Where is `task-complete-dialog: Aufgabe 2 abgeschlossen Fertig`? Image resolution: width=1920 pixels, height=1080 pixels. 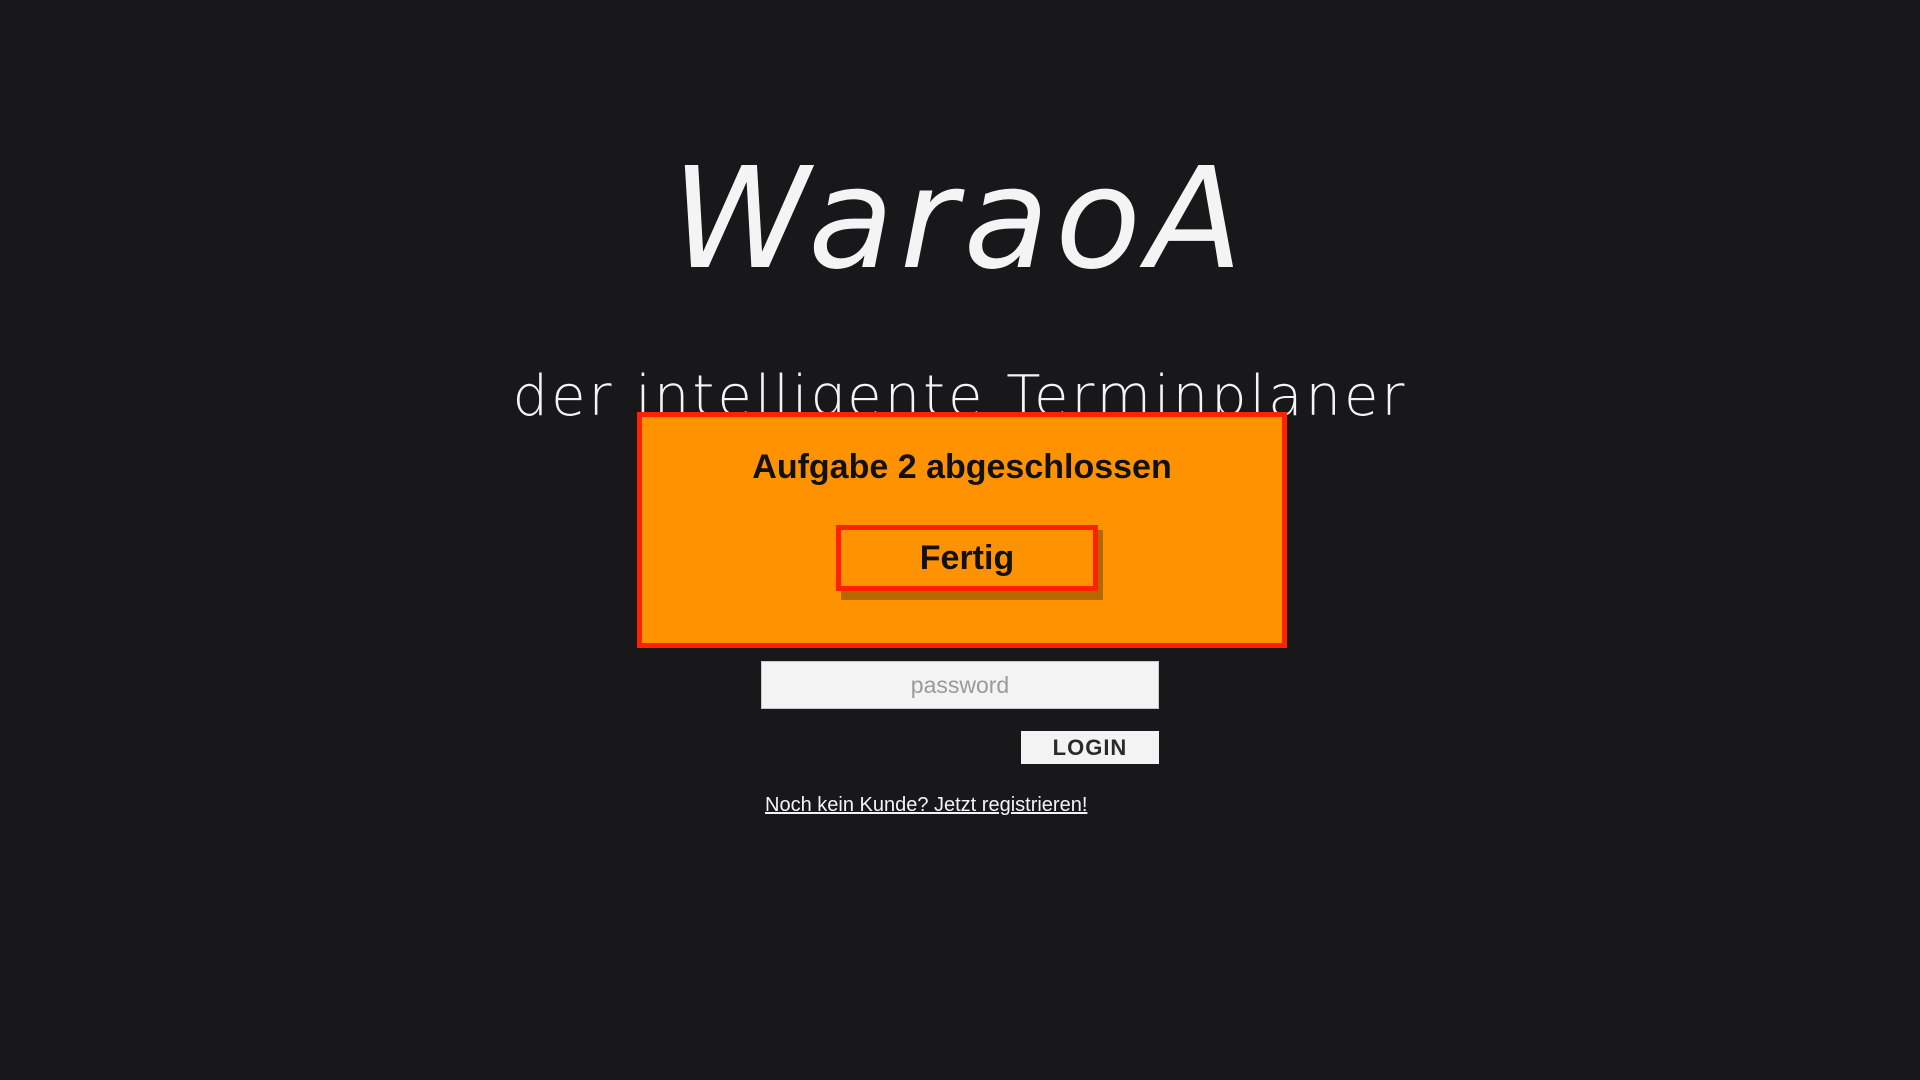
task-complete-dialog: Aufgabe 2 abgeschlossen Fertig is located at coordinates (962, 530).